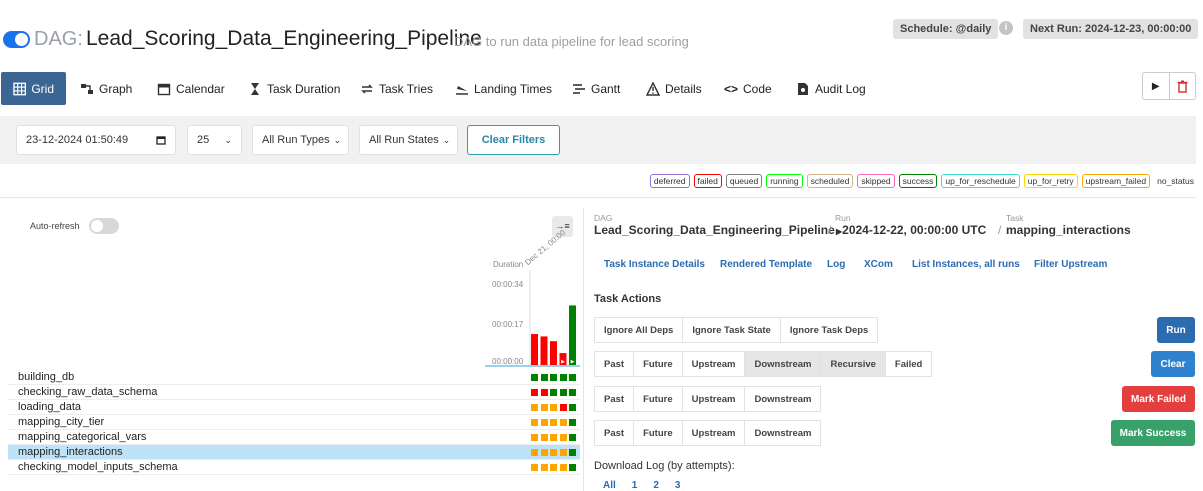 The image size is (1203, 491). I want to click on tab-rendered-template: Rendered Template, so click(766, 264).